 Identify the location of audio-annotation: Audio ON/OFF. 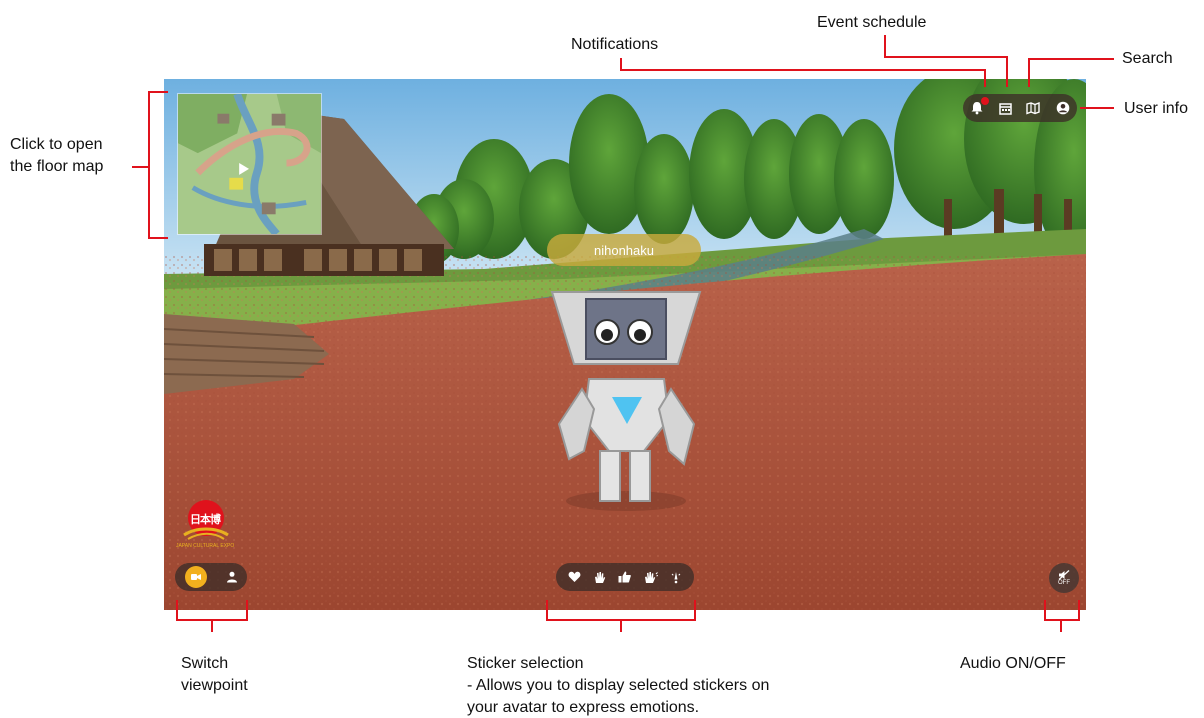
(1013, 663).